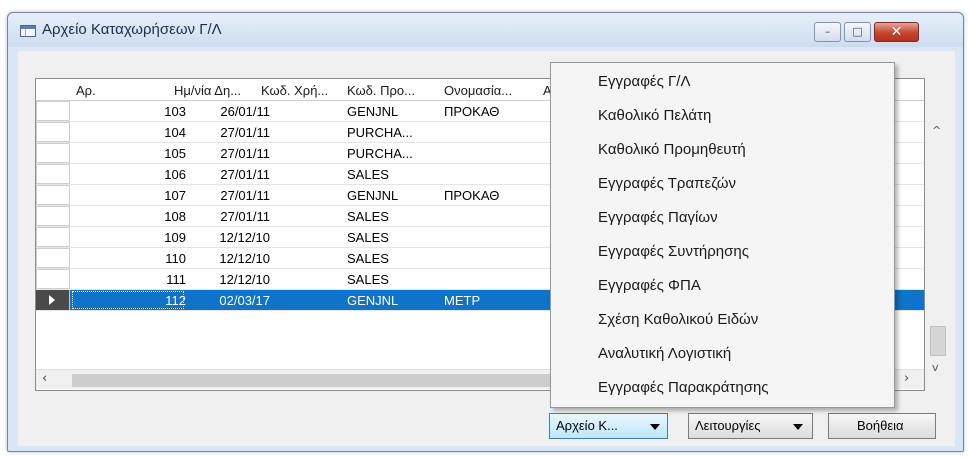 This screenshot has width=971, height=457. Describe the element at coordinates (644, 81) in the screenshot. I see `menu-item-gl-entries: Εγγραφές Γ/Λ` at that location.